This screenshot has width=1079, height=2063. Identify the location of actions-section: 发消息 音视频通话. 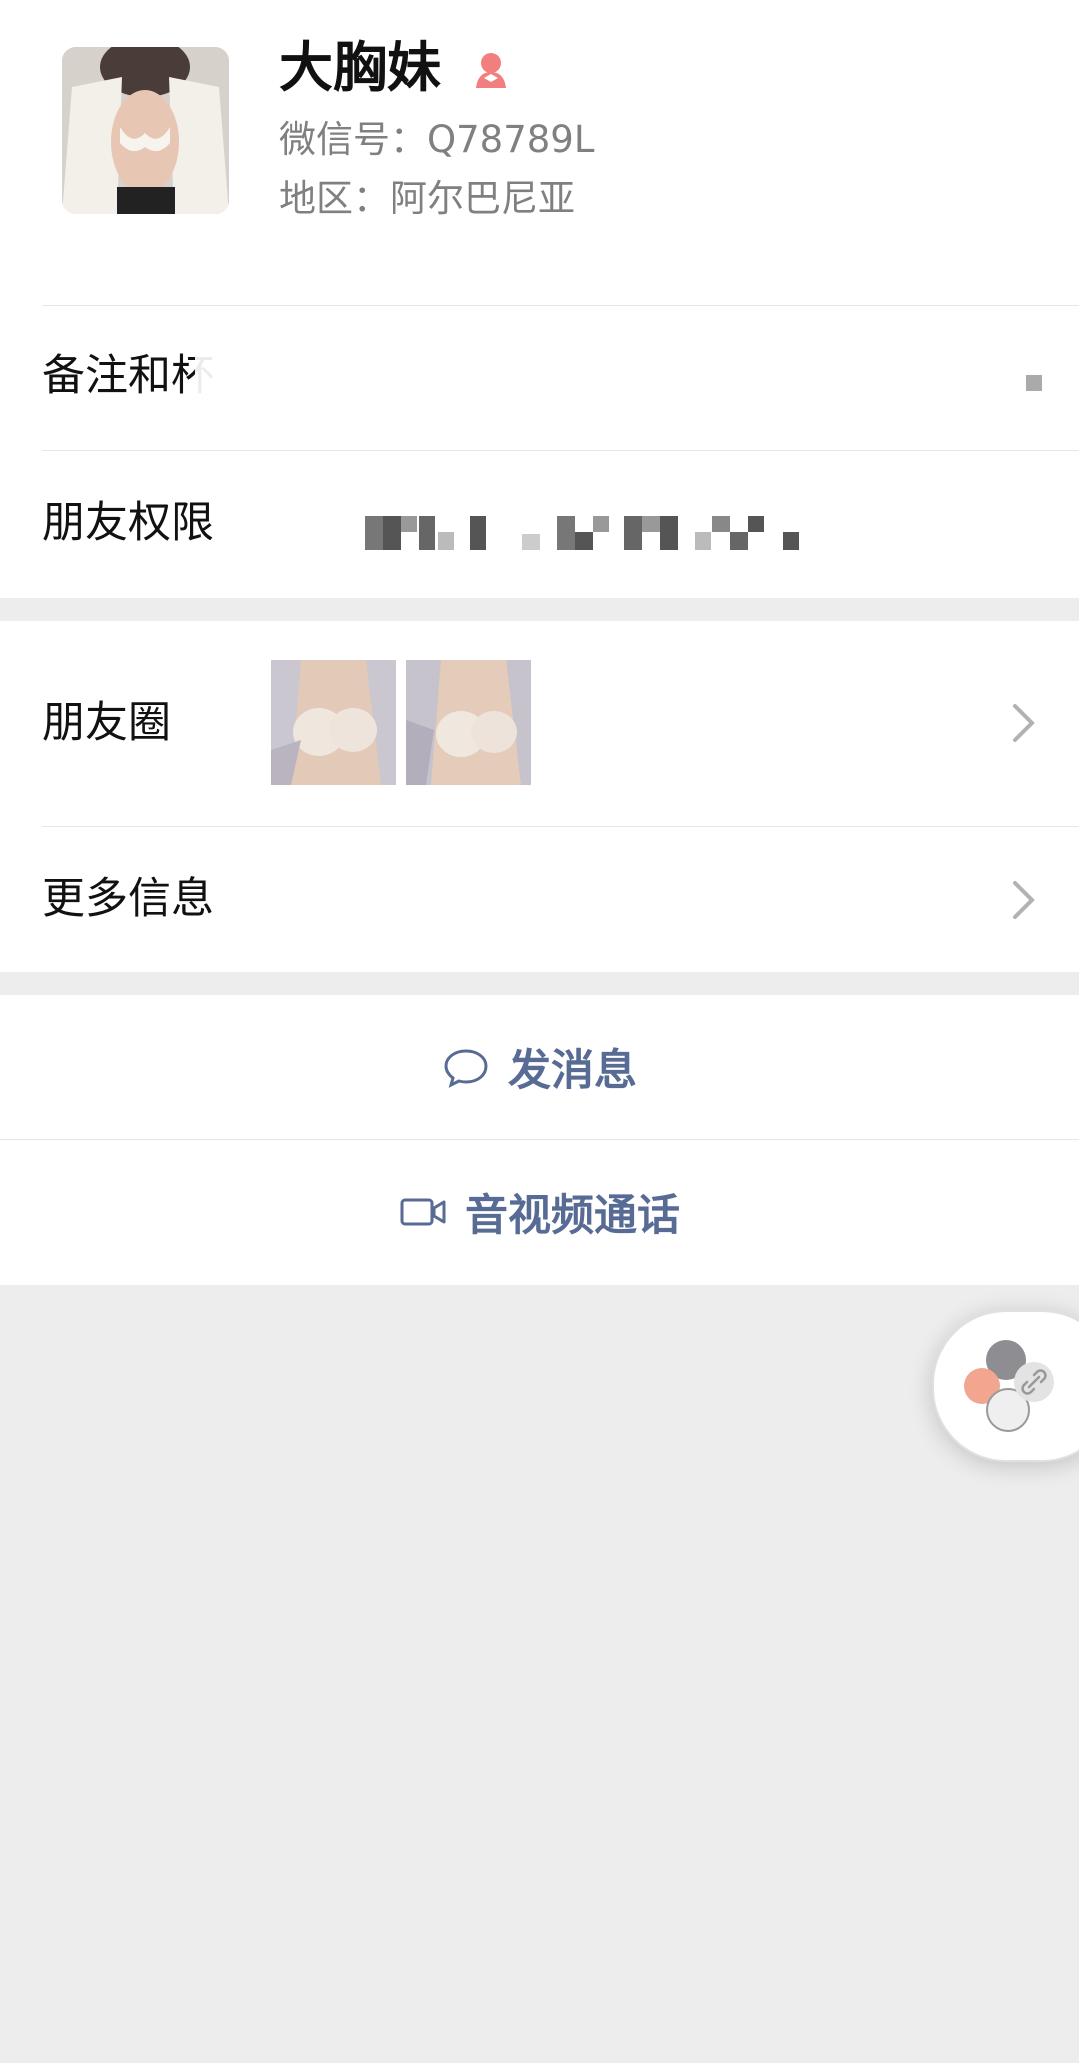
(539, 1140).